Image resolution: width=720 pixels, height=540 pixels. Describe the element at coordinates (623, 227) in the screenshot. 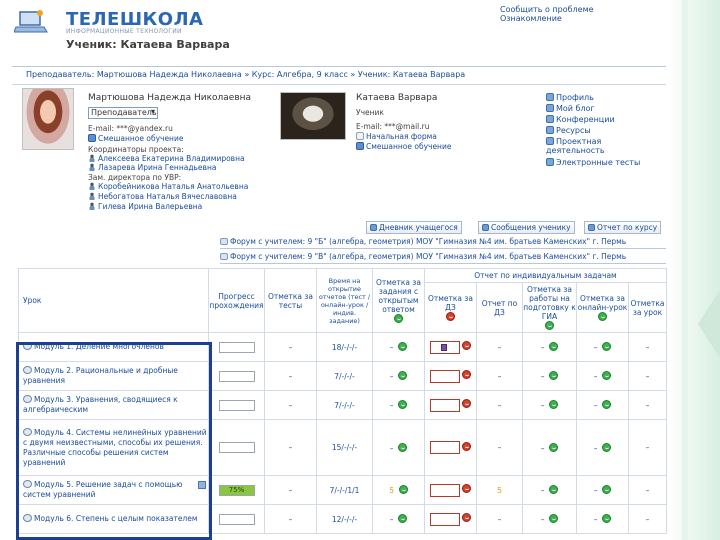

I see `tab-course-report: Отчет по курсу` at that location.